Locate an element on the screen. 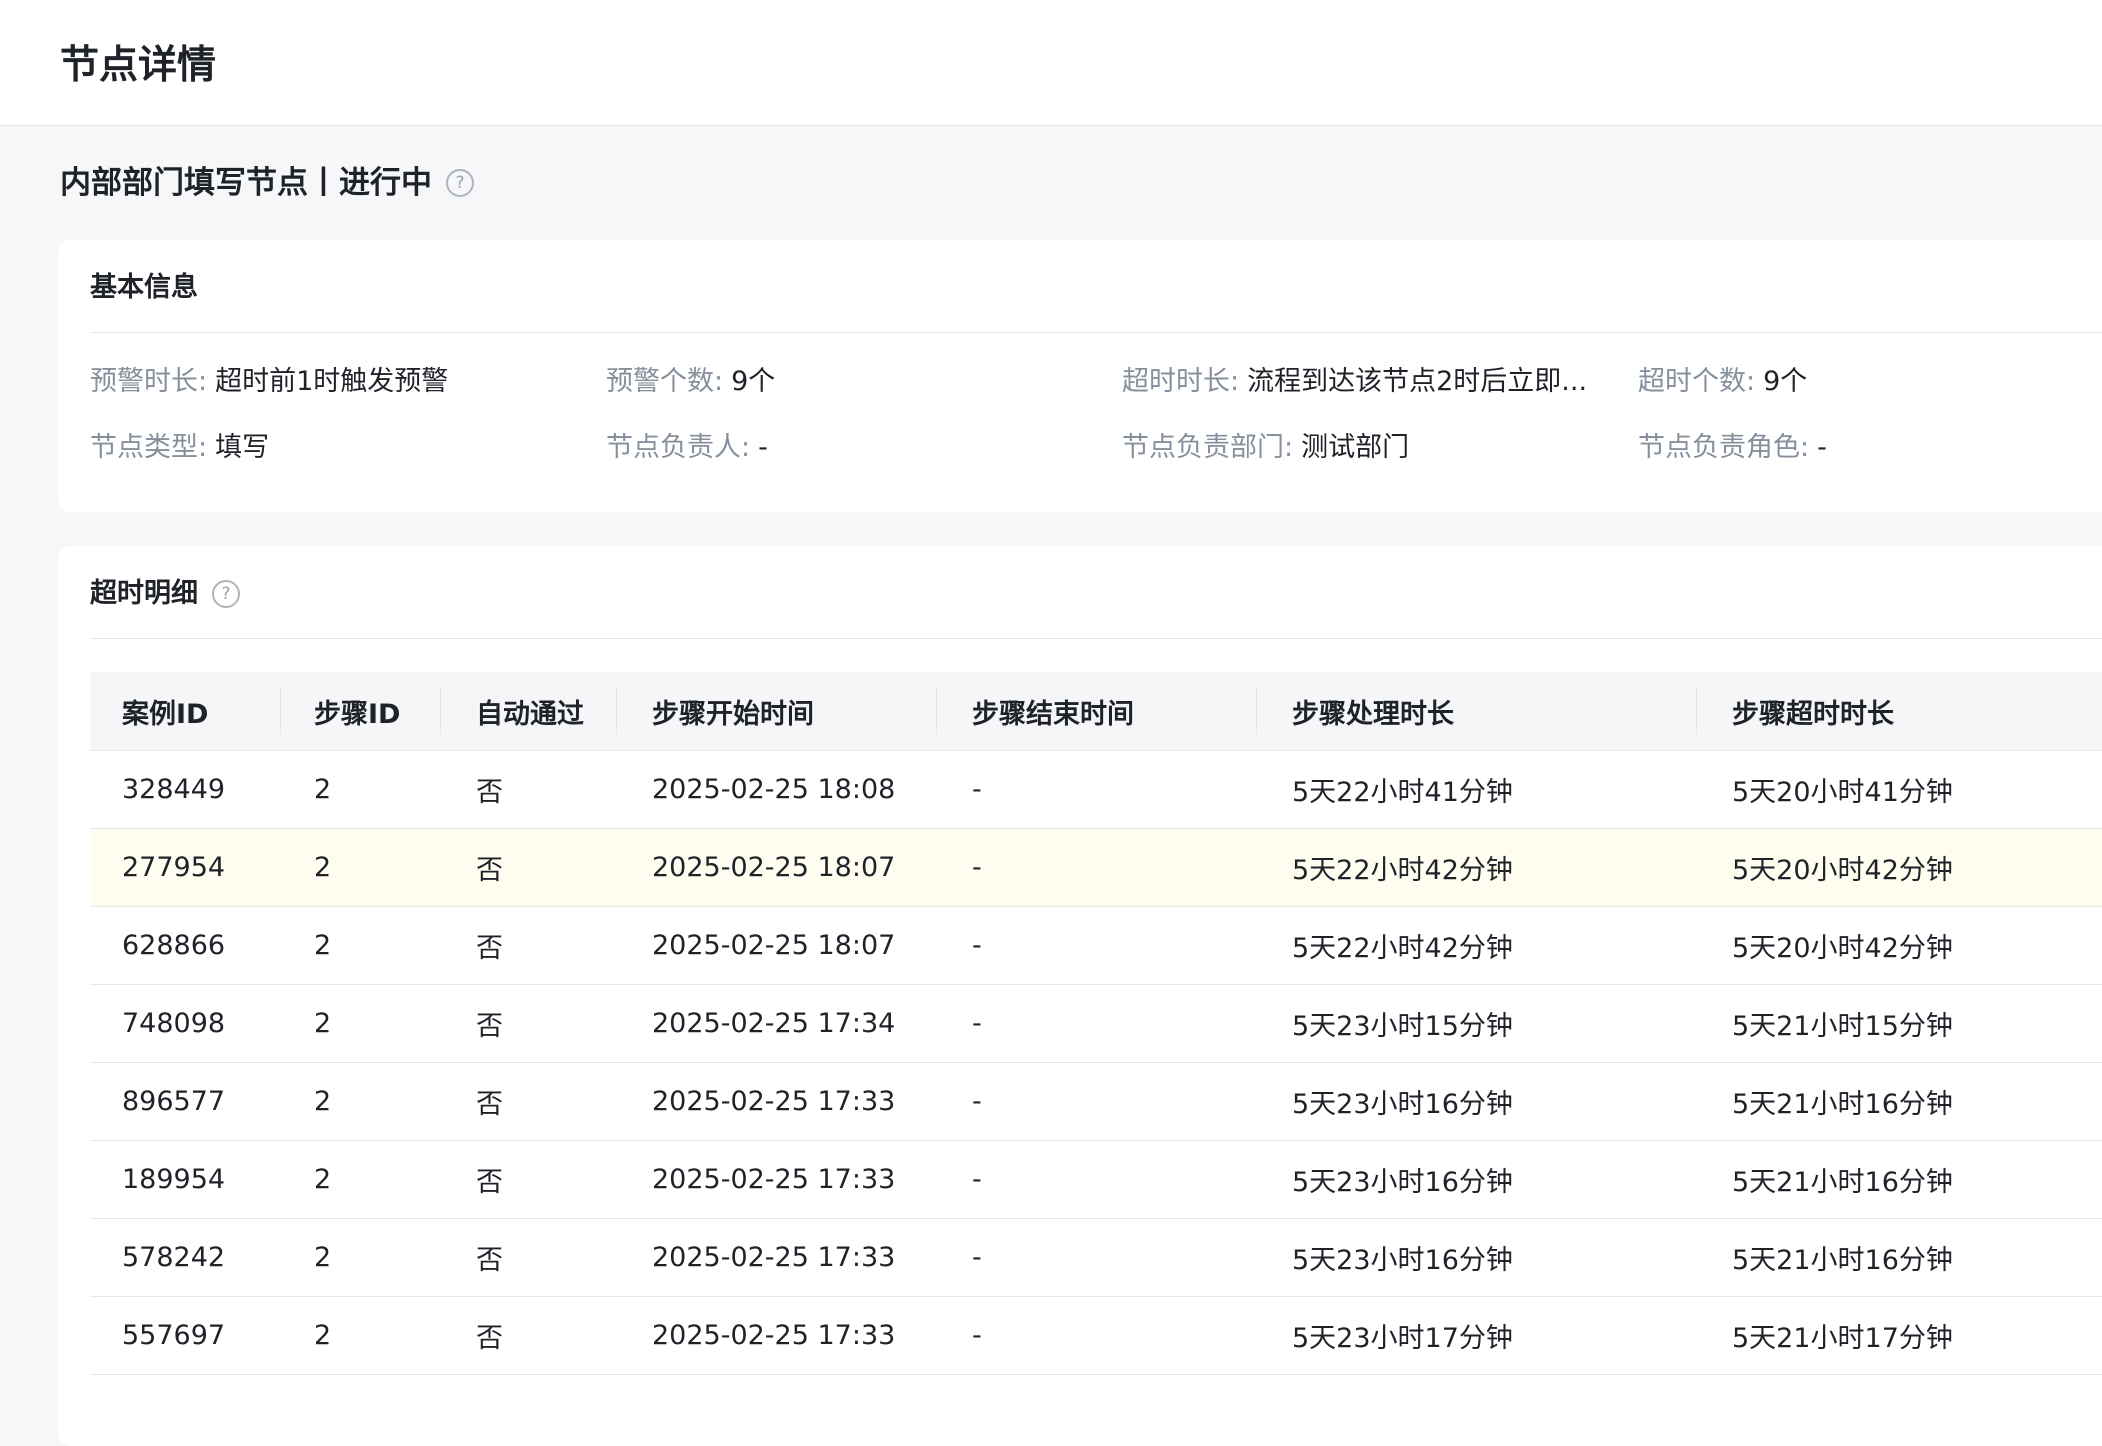 Image resolution: width=2102 pixels, height=1446 pixels. info-item-timeout-count: 超时个数: 9个 is located at coordinates (1722, 382).